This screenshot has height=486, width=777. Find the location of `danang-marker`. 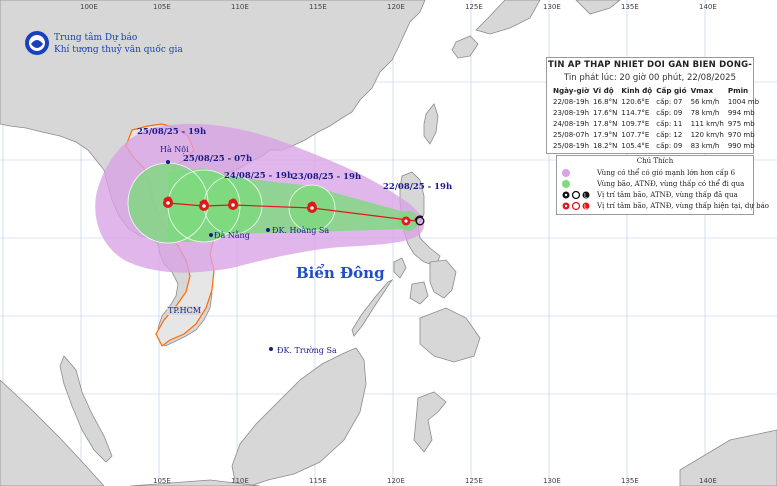

danang-marker is located at coordinates (211, 235).